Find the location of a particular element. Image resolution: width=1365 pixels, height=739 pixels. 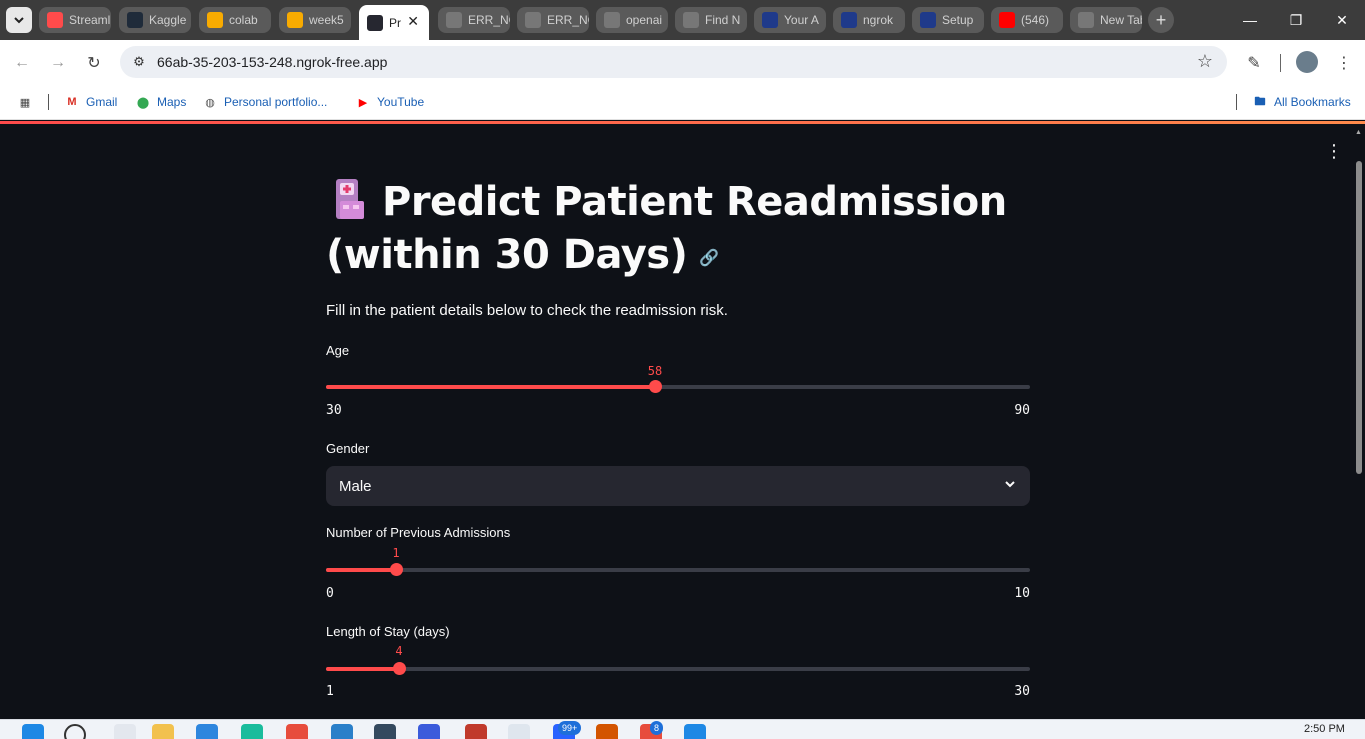

length-of-stay-label: Length of Stay (days) is located at coordinates (388, 631).